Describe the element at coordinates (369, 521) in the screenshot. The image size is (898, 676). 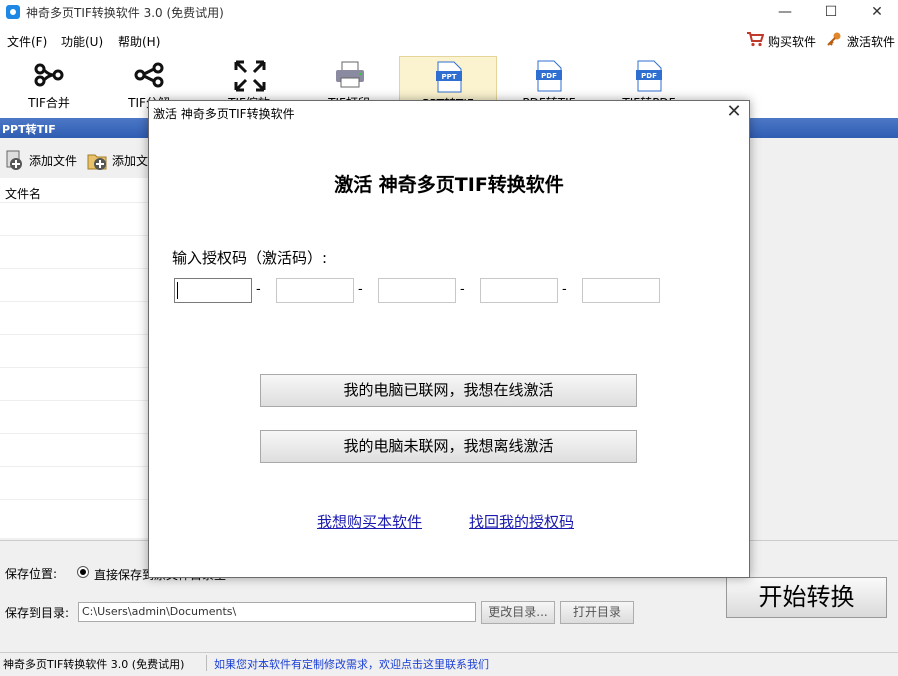
I see `buy-software-link: 我想购买本软件` at that location.